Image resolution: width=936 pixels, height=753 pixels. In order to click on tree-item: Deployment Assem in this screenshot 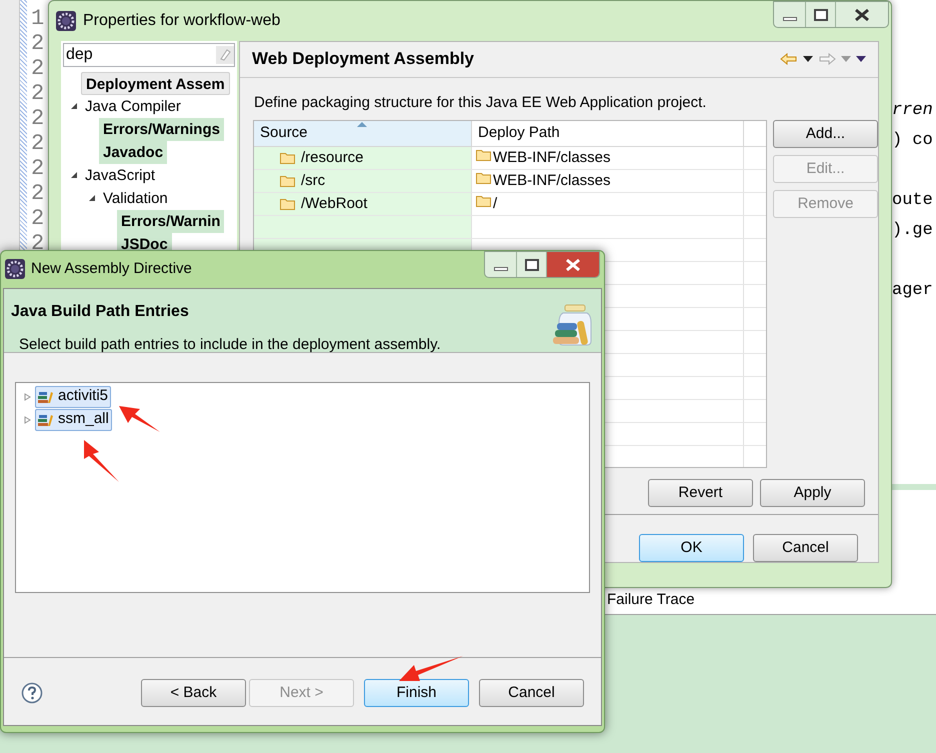, I will do `click(155, 83)`.